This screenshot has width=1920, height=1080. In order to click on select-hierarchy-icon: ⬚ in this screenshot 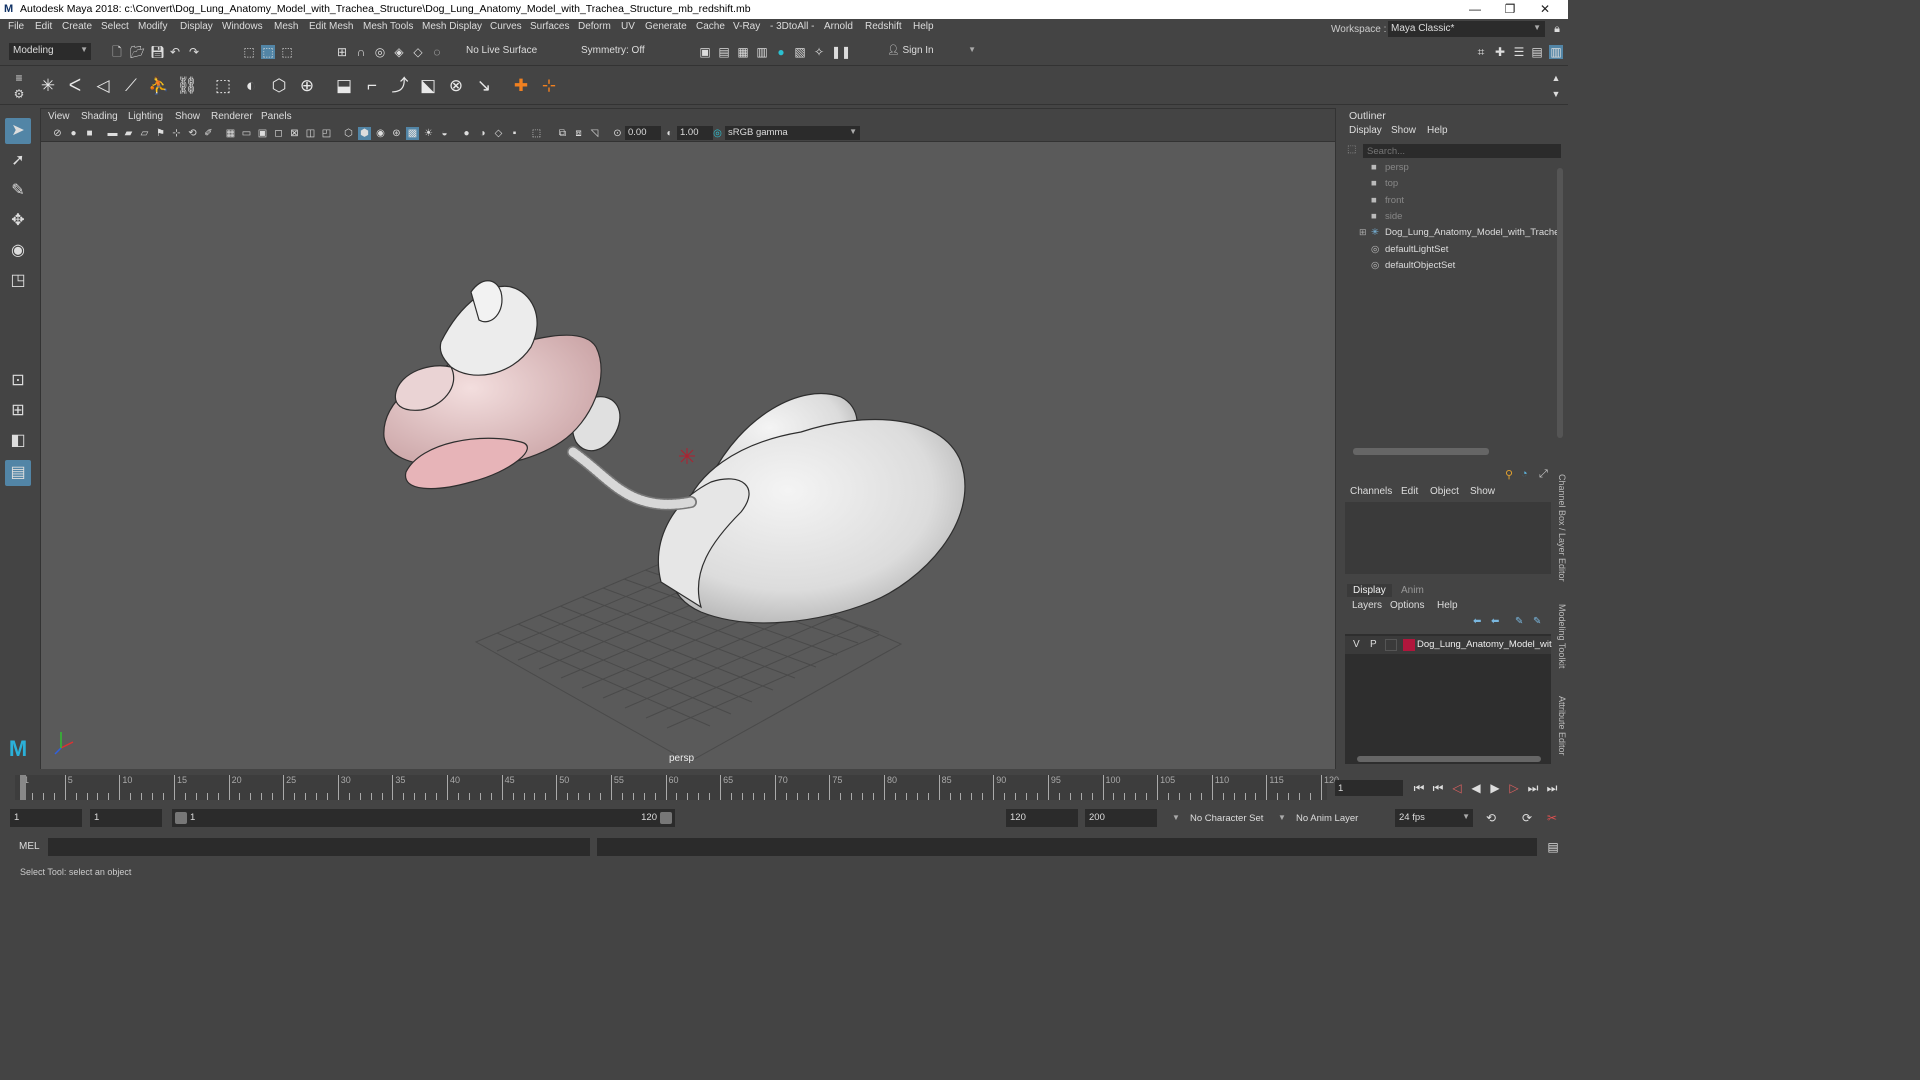, I will do `click(249, 52)`.